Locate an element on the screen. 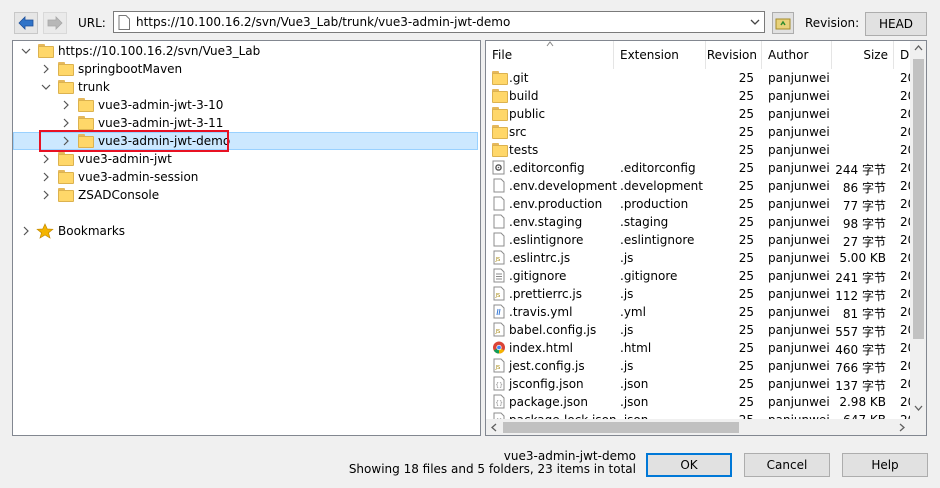 The height and width of the screenshot is (488, 940). horizontal-scroll-thumb is located at coordinates (621, 427).